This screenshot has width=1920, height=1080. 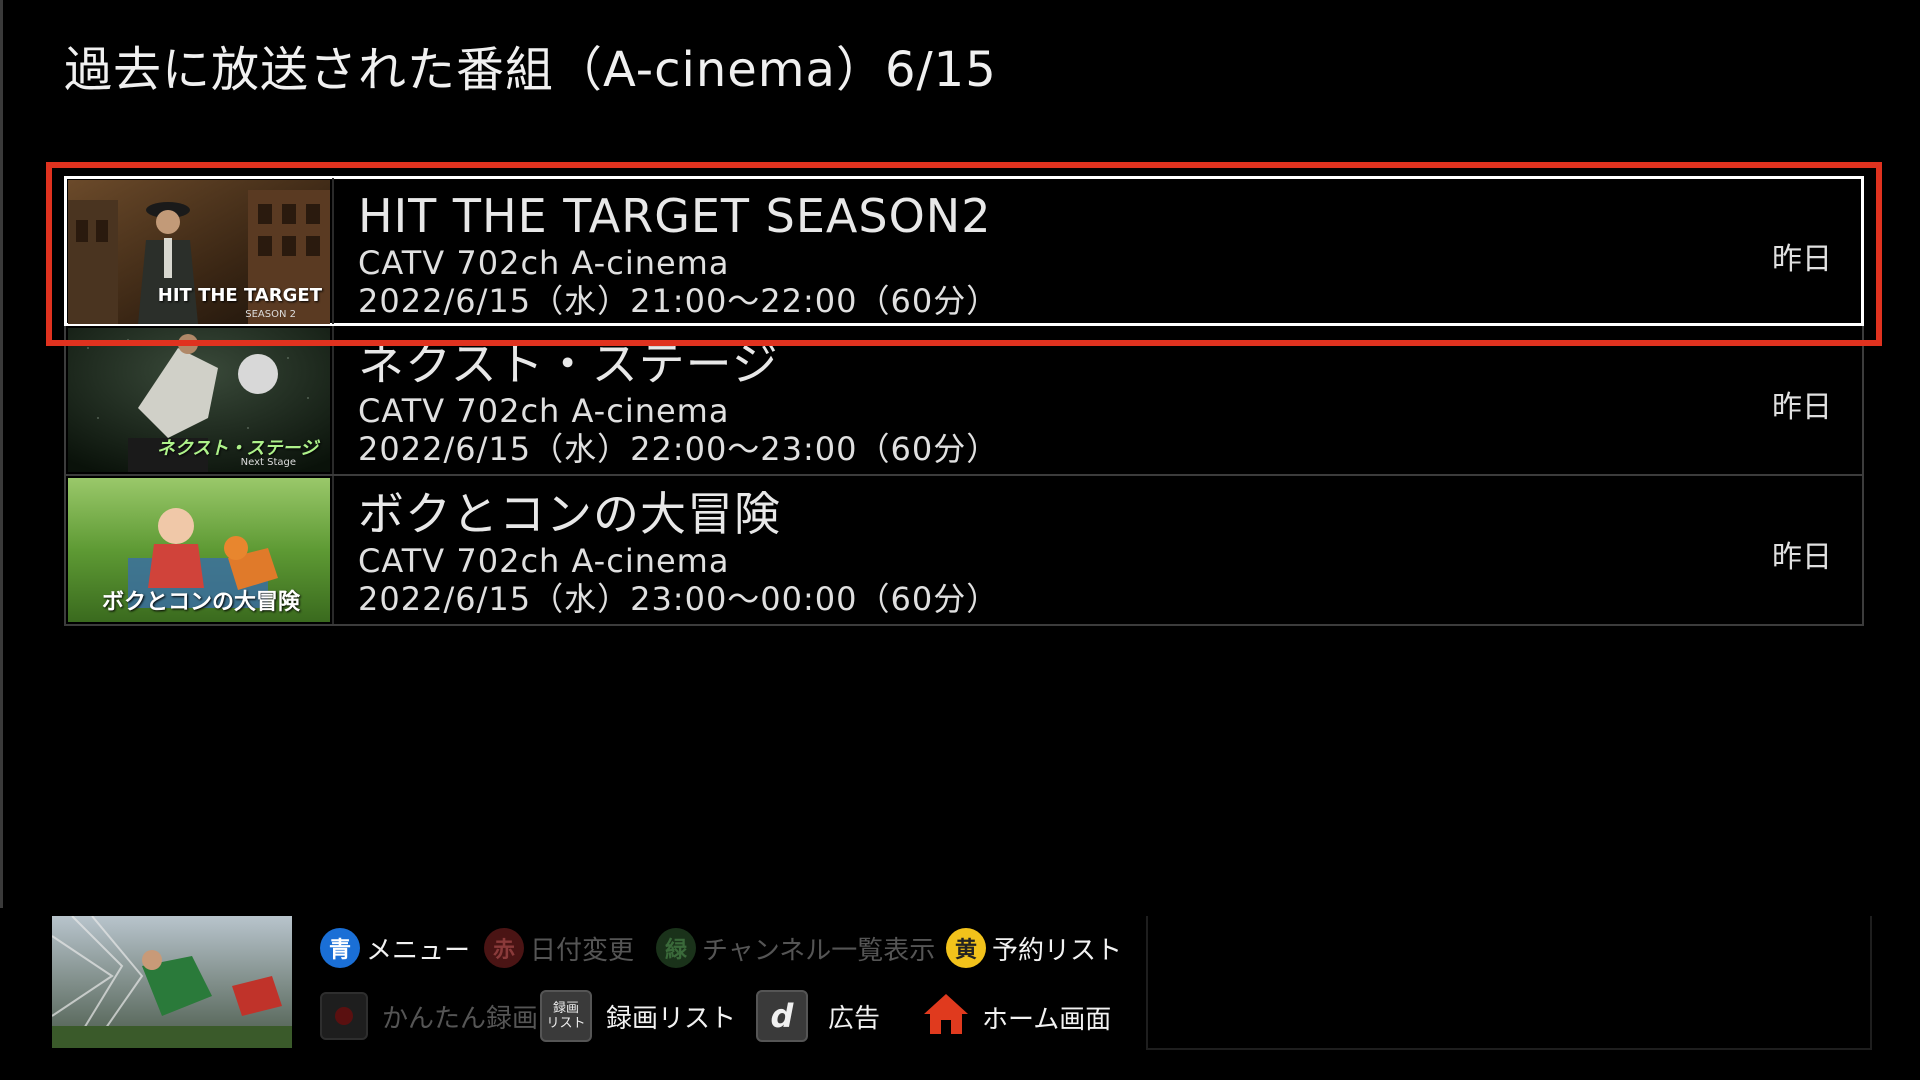 I want to click on easy-record-label: かんたん録画, so click(x=460, y=1018).